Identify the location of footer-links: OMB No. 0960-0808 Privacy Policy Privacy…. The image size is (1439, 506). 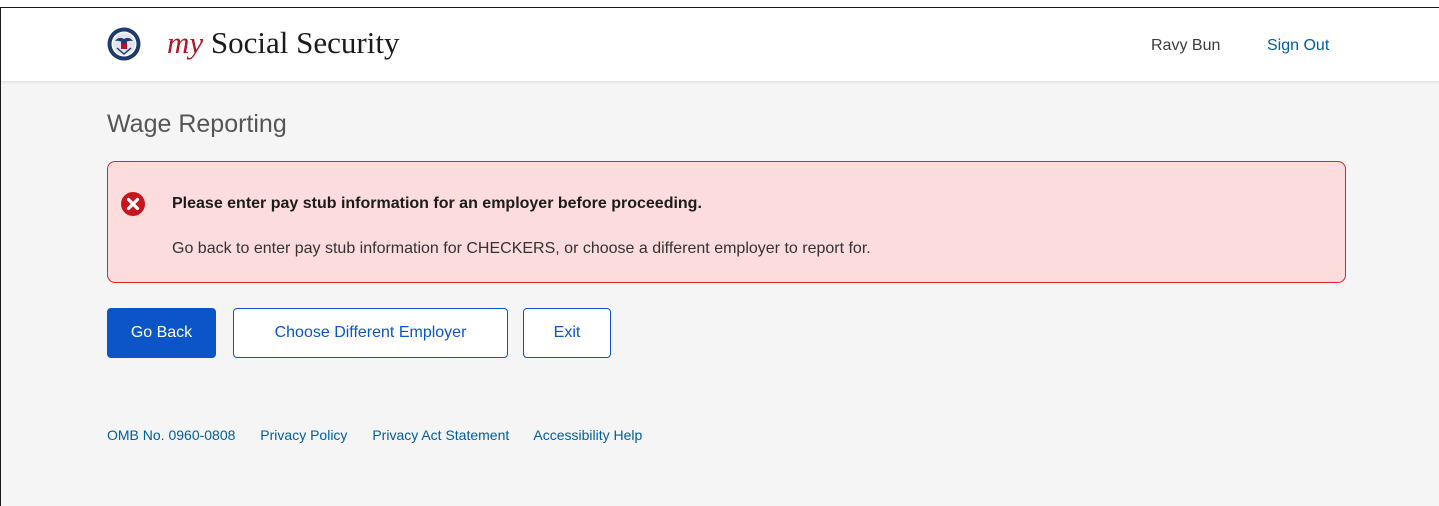
(385, 435).